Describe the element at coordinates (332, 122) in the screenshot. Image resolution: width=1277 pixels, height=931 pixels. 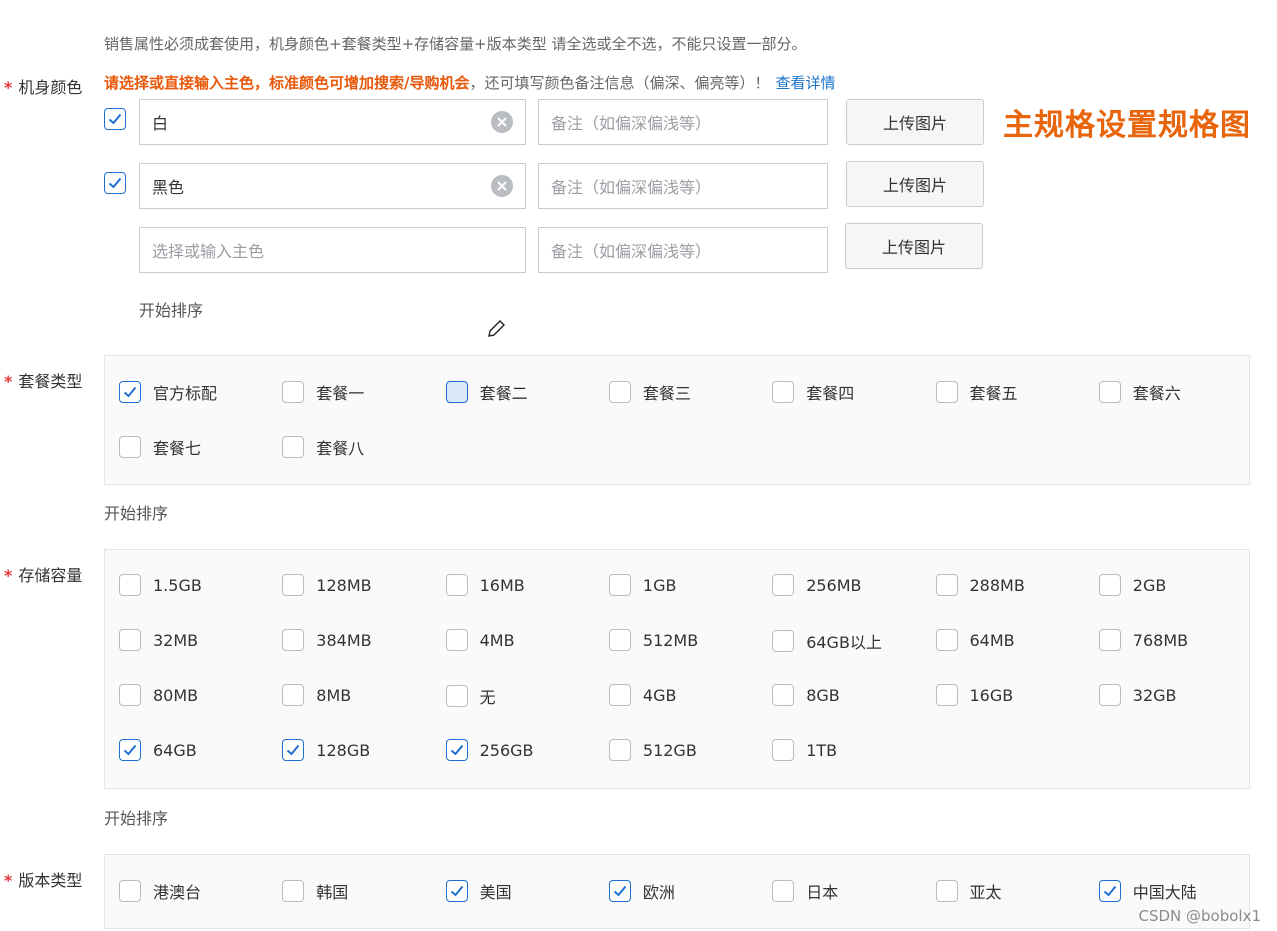
I see `color-row-1-input: 白` at that location.